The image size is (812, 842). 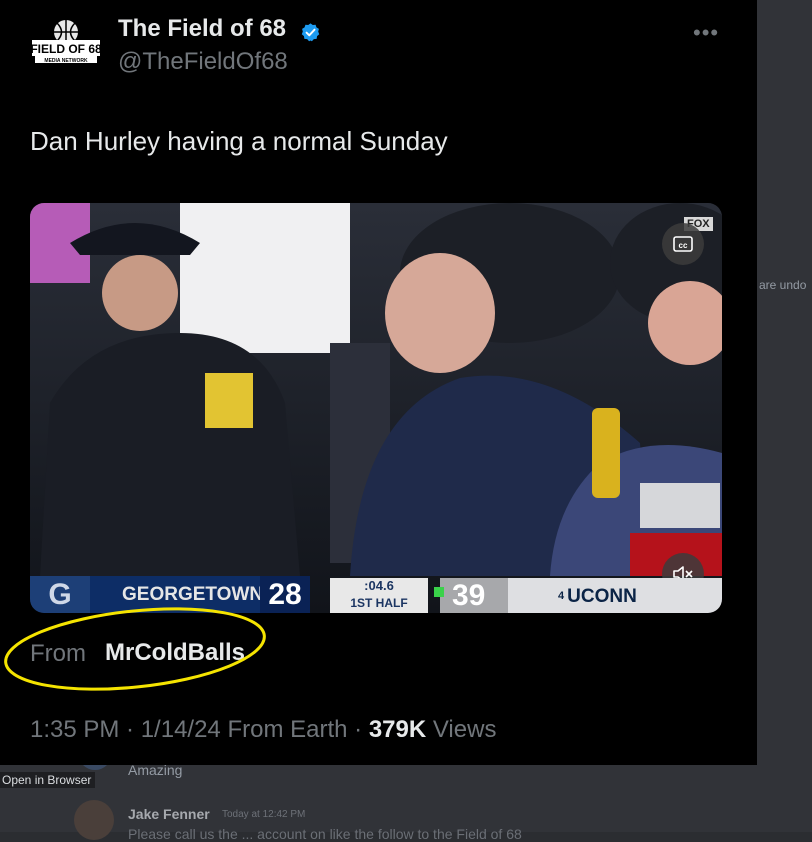 What do you see at coordinates (406, 798) in the screenshot?
I see `chat-area` at bounding box center [406, 798].